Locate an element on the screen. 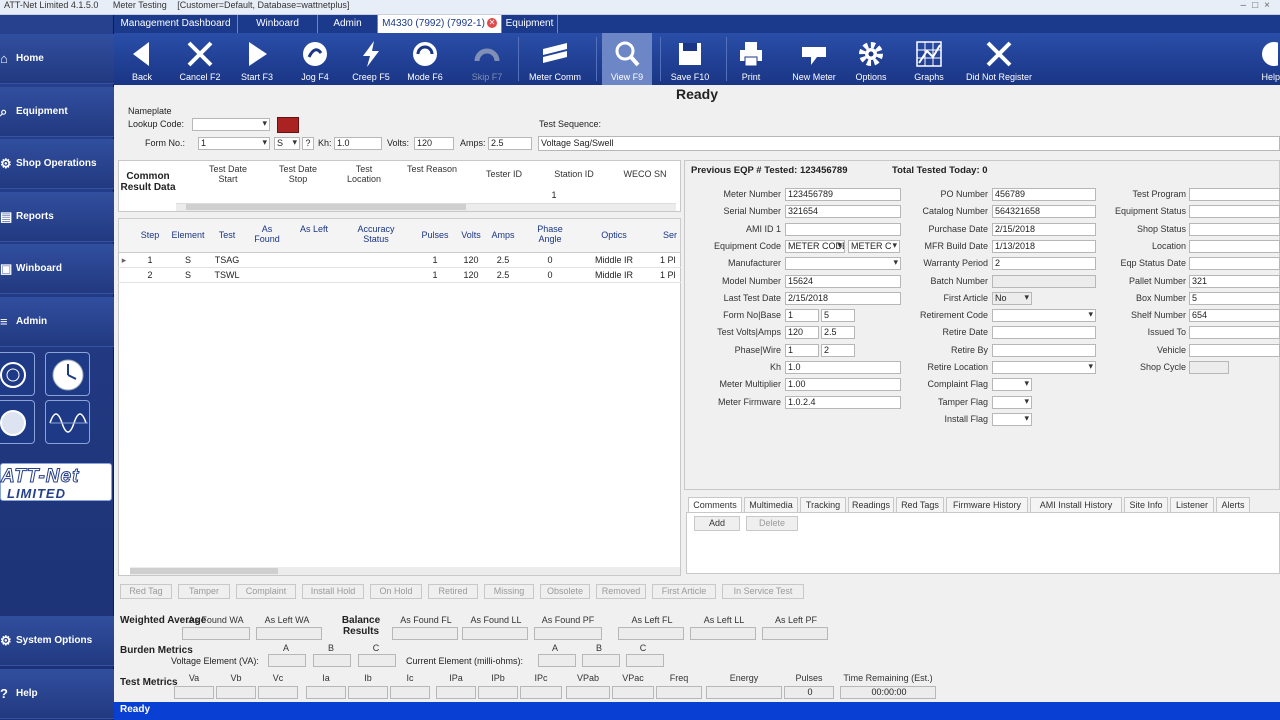 Image resolution: width=1280 pixels, height=720 pixels. creep-button: Creep F5 is located at coordinates (371, 59).